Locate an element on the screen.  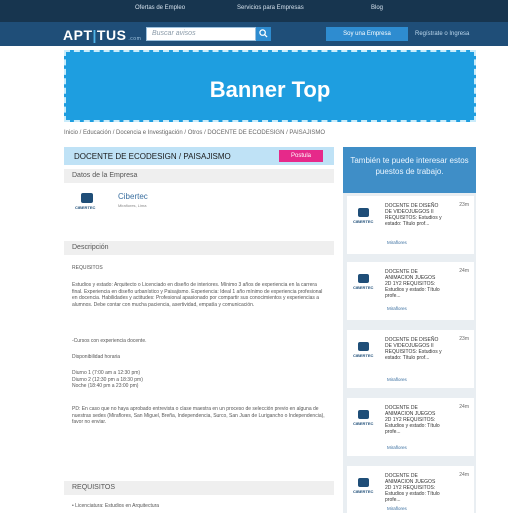
banner-top: Banner Top is located at coordinates (270, 86).